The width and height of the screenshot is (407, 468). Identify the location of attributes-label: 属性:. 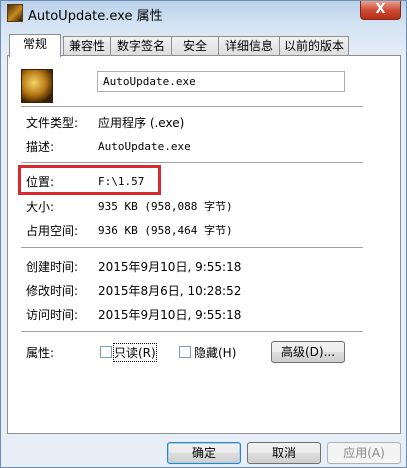
(40, 353).